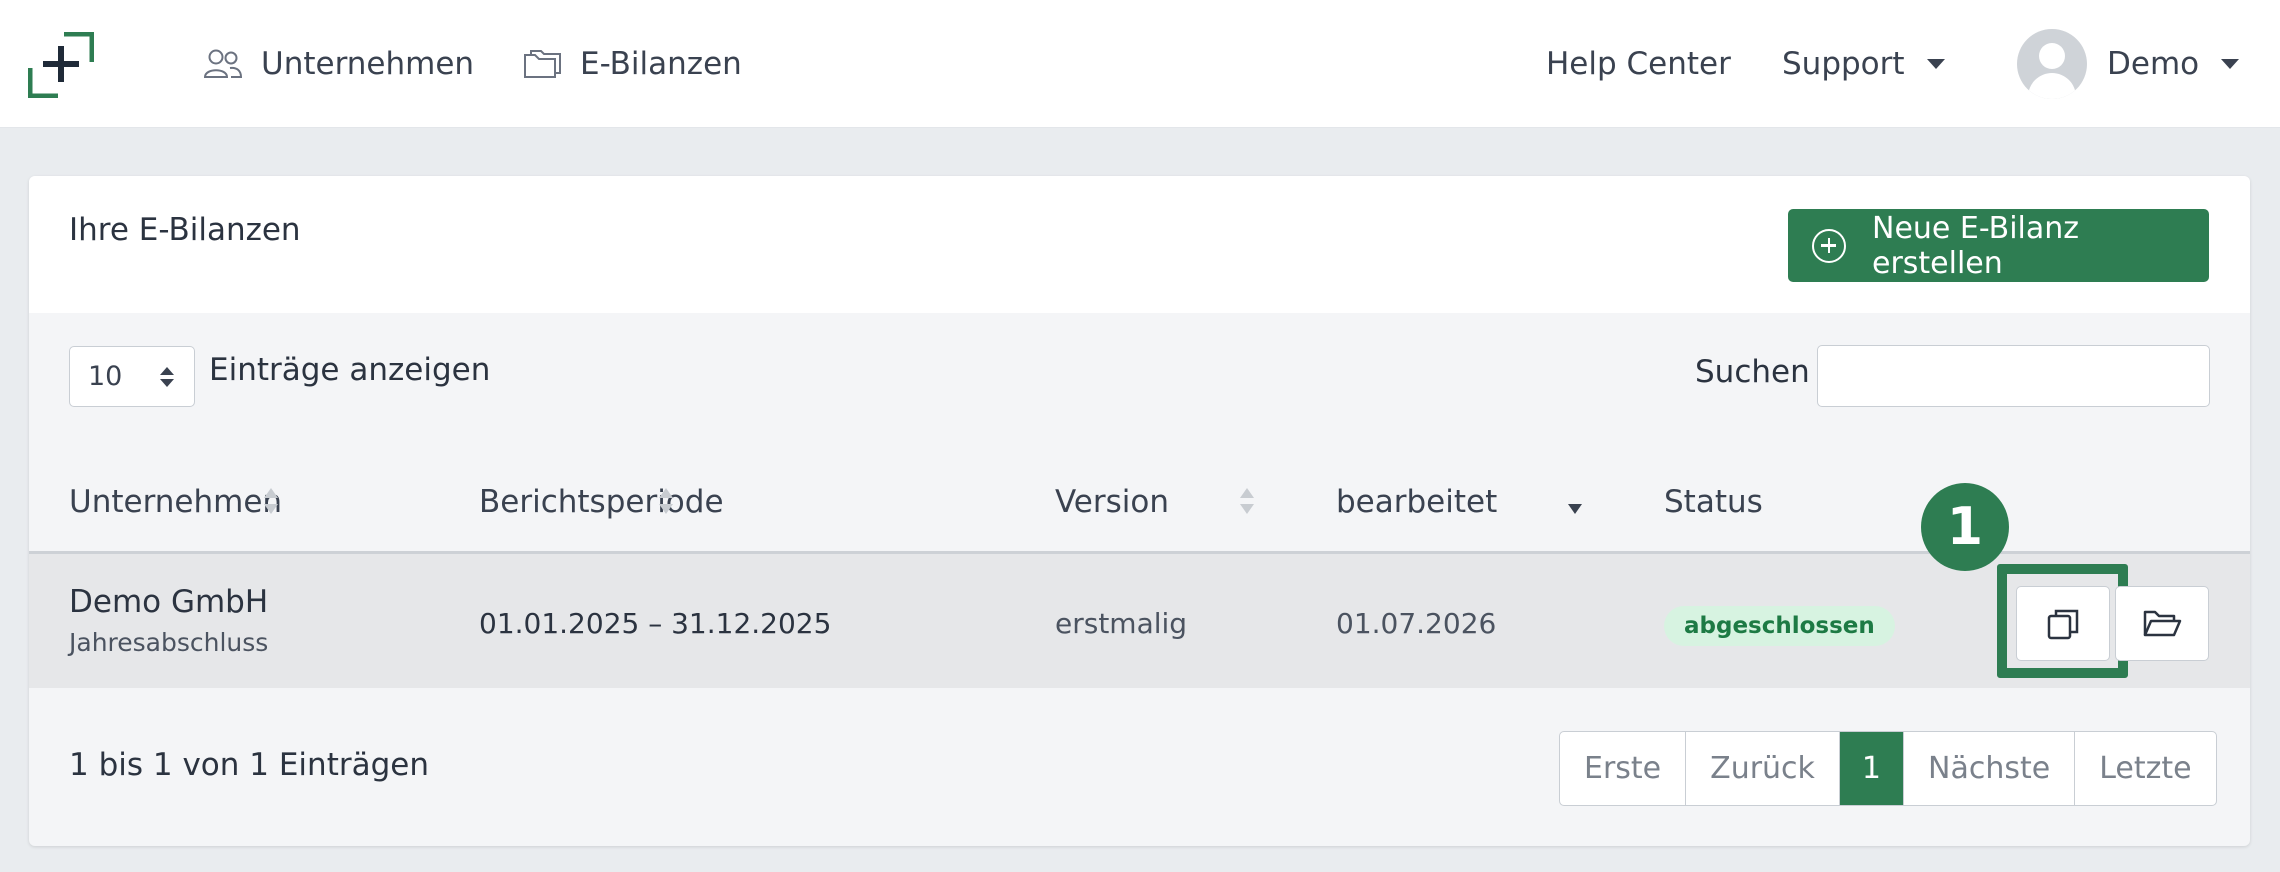  I want to click on card-title: Ihre E-Bilanzen, so click(185, 230).